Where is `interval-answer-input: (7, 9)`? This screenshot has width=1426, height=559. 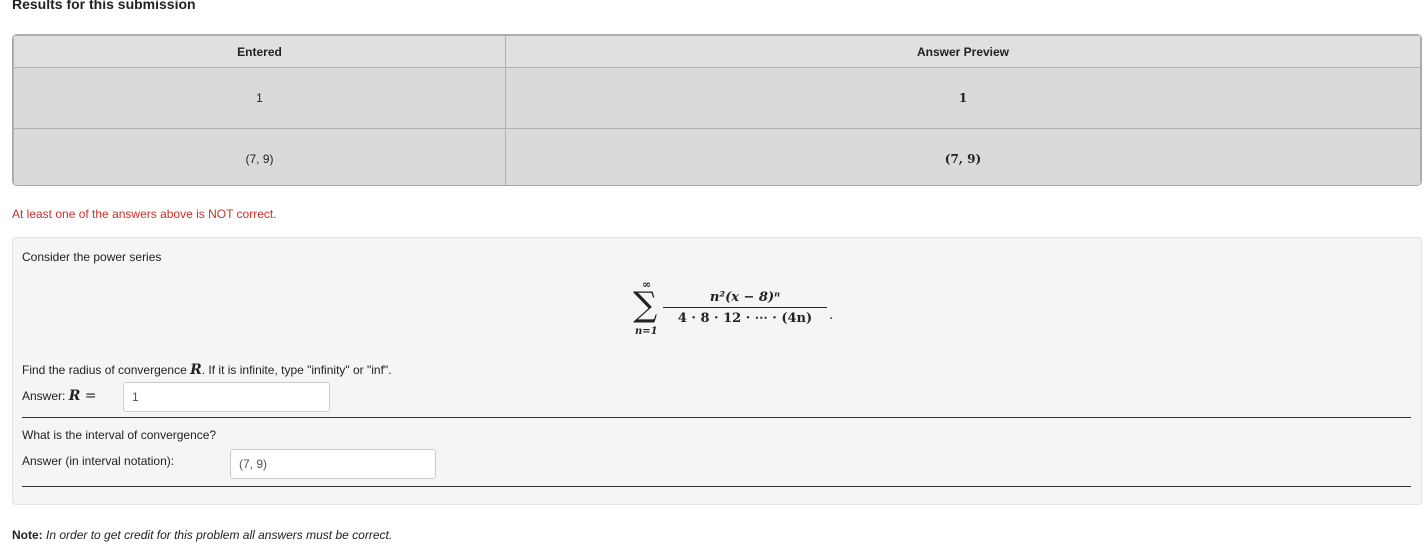 interval-answer-input: (7, 9) is located at coordinates (333, 464).